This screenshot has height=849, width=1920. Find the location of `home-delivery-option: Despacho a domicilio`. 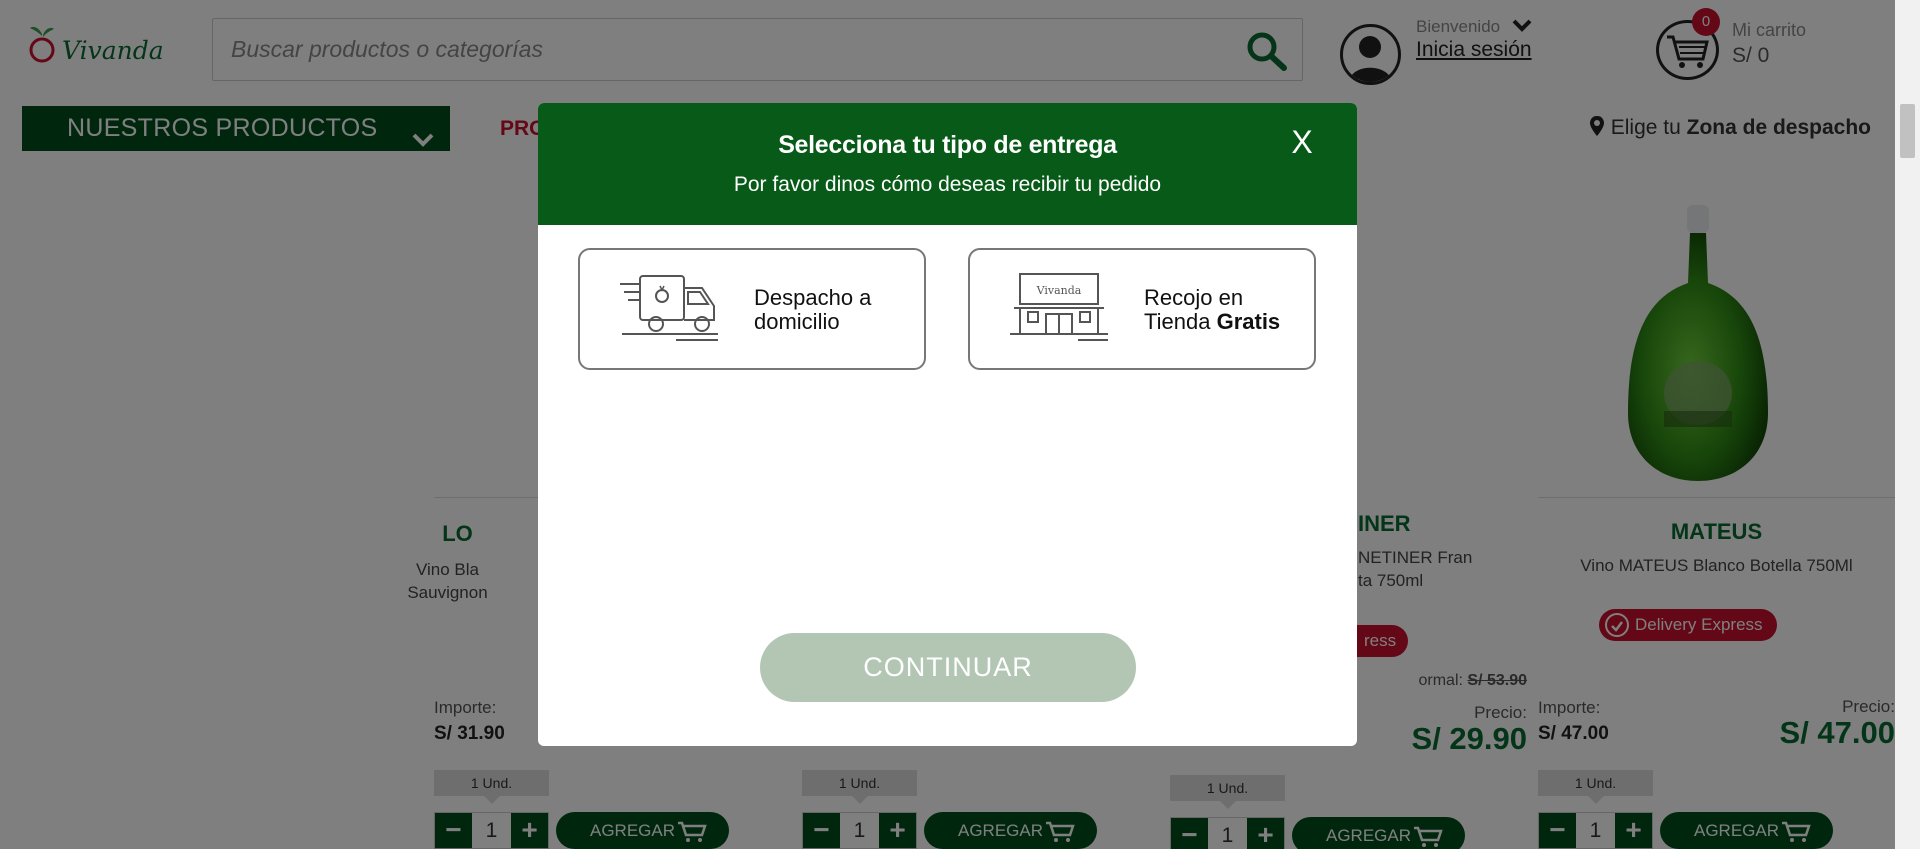

home-delivery-option: Despacho a domicilio is located at coordinates (752, 309).